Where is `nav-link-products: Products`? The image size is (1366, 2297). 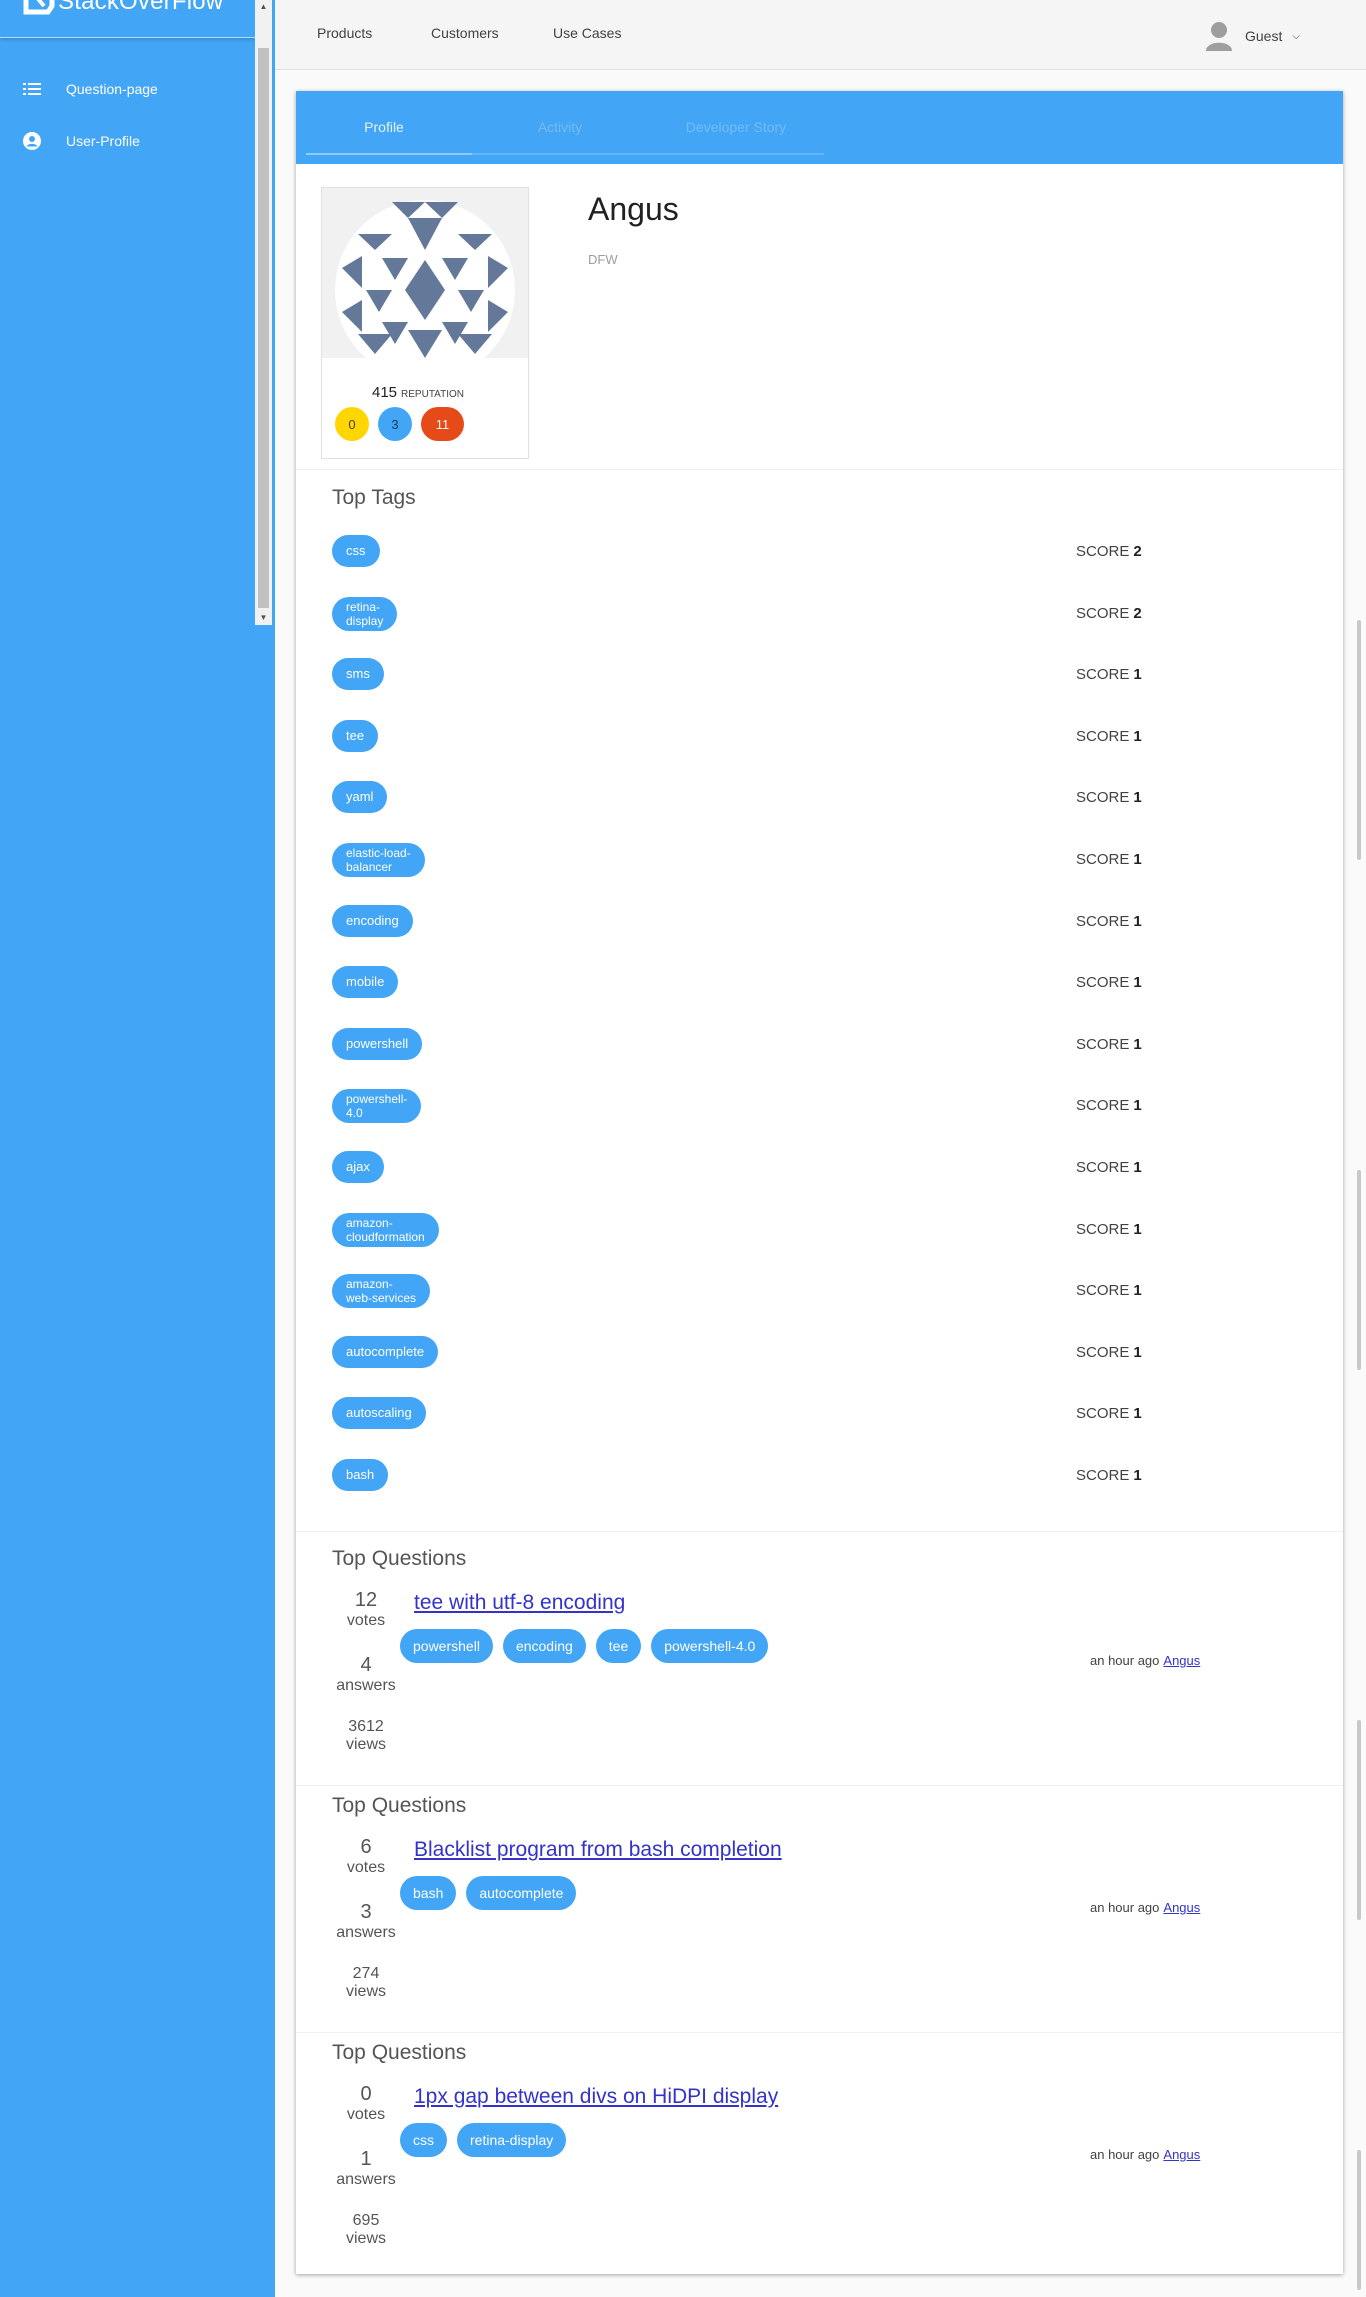
nav-link-products: Products is located at coordinates (344, 33).